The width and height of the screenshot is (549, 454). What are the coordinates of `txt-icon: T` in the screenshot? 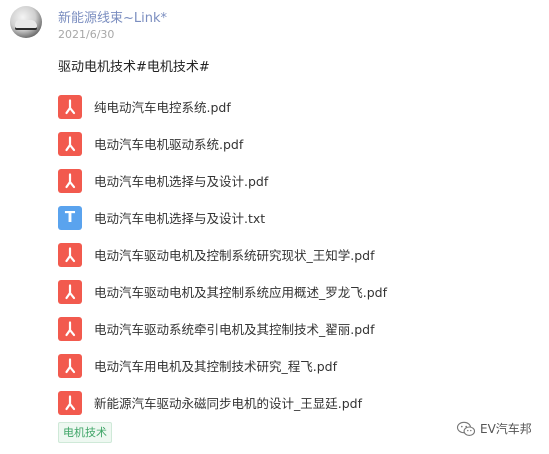 It's located at (70, 217).